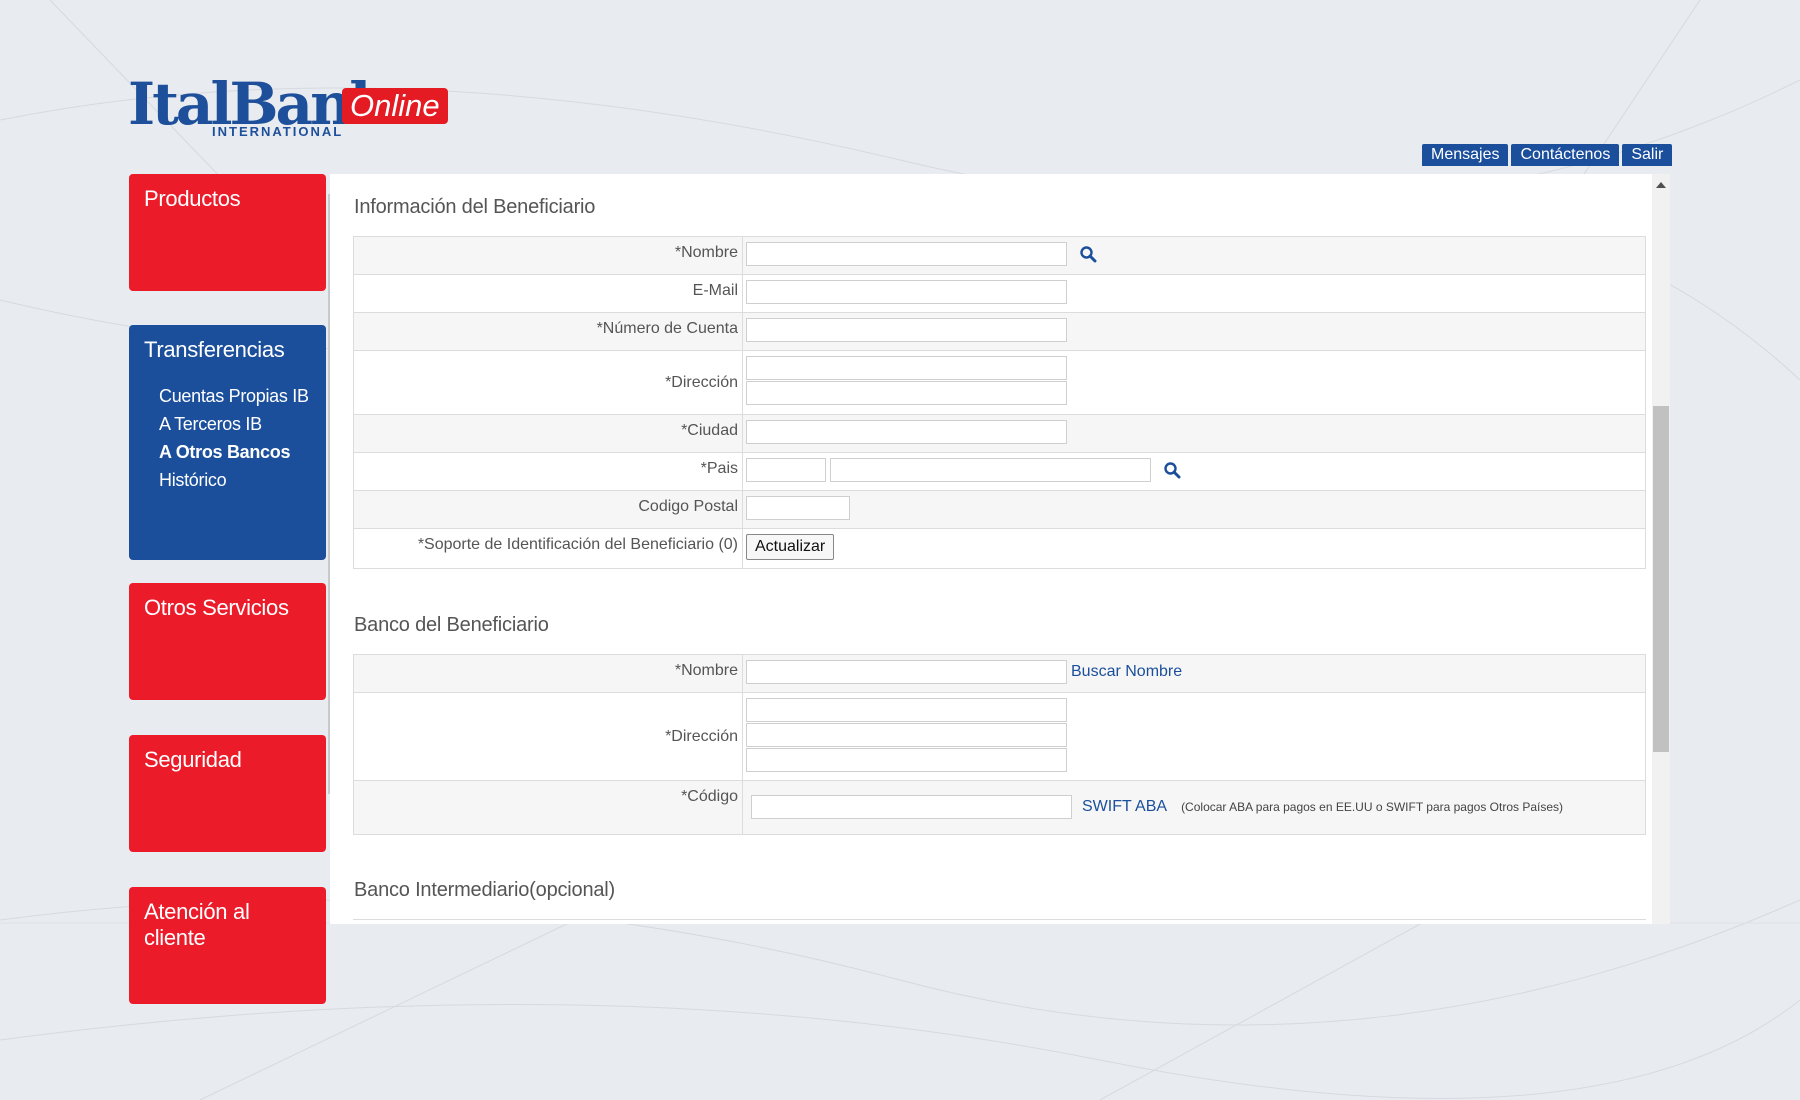 Image resolution: width=1800 pixels, height=1100 pixels. I want to click on contactenos-link: Contáctenos, so click(1565, 155).